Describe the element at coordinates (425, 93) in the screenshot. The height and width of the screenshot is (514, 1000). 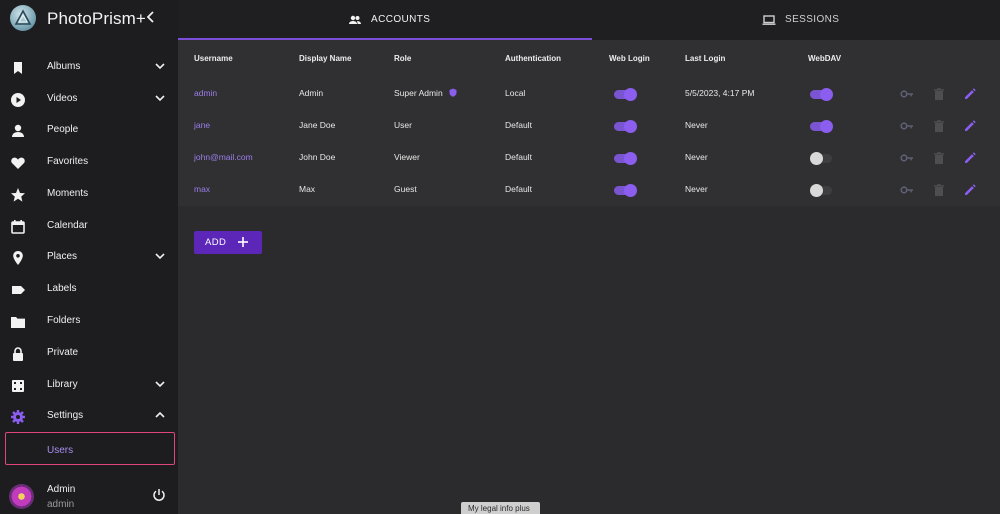
I see `role: Super Admin` at that location.